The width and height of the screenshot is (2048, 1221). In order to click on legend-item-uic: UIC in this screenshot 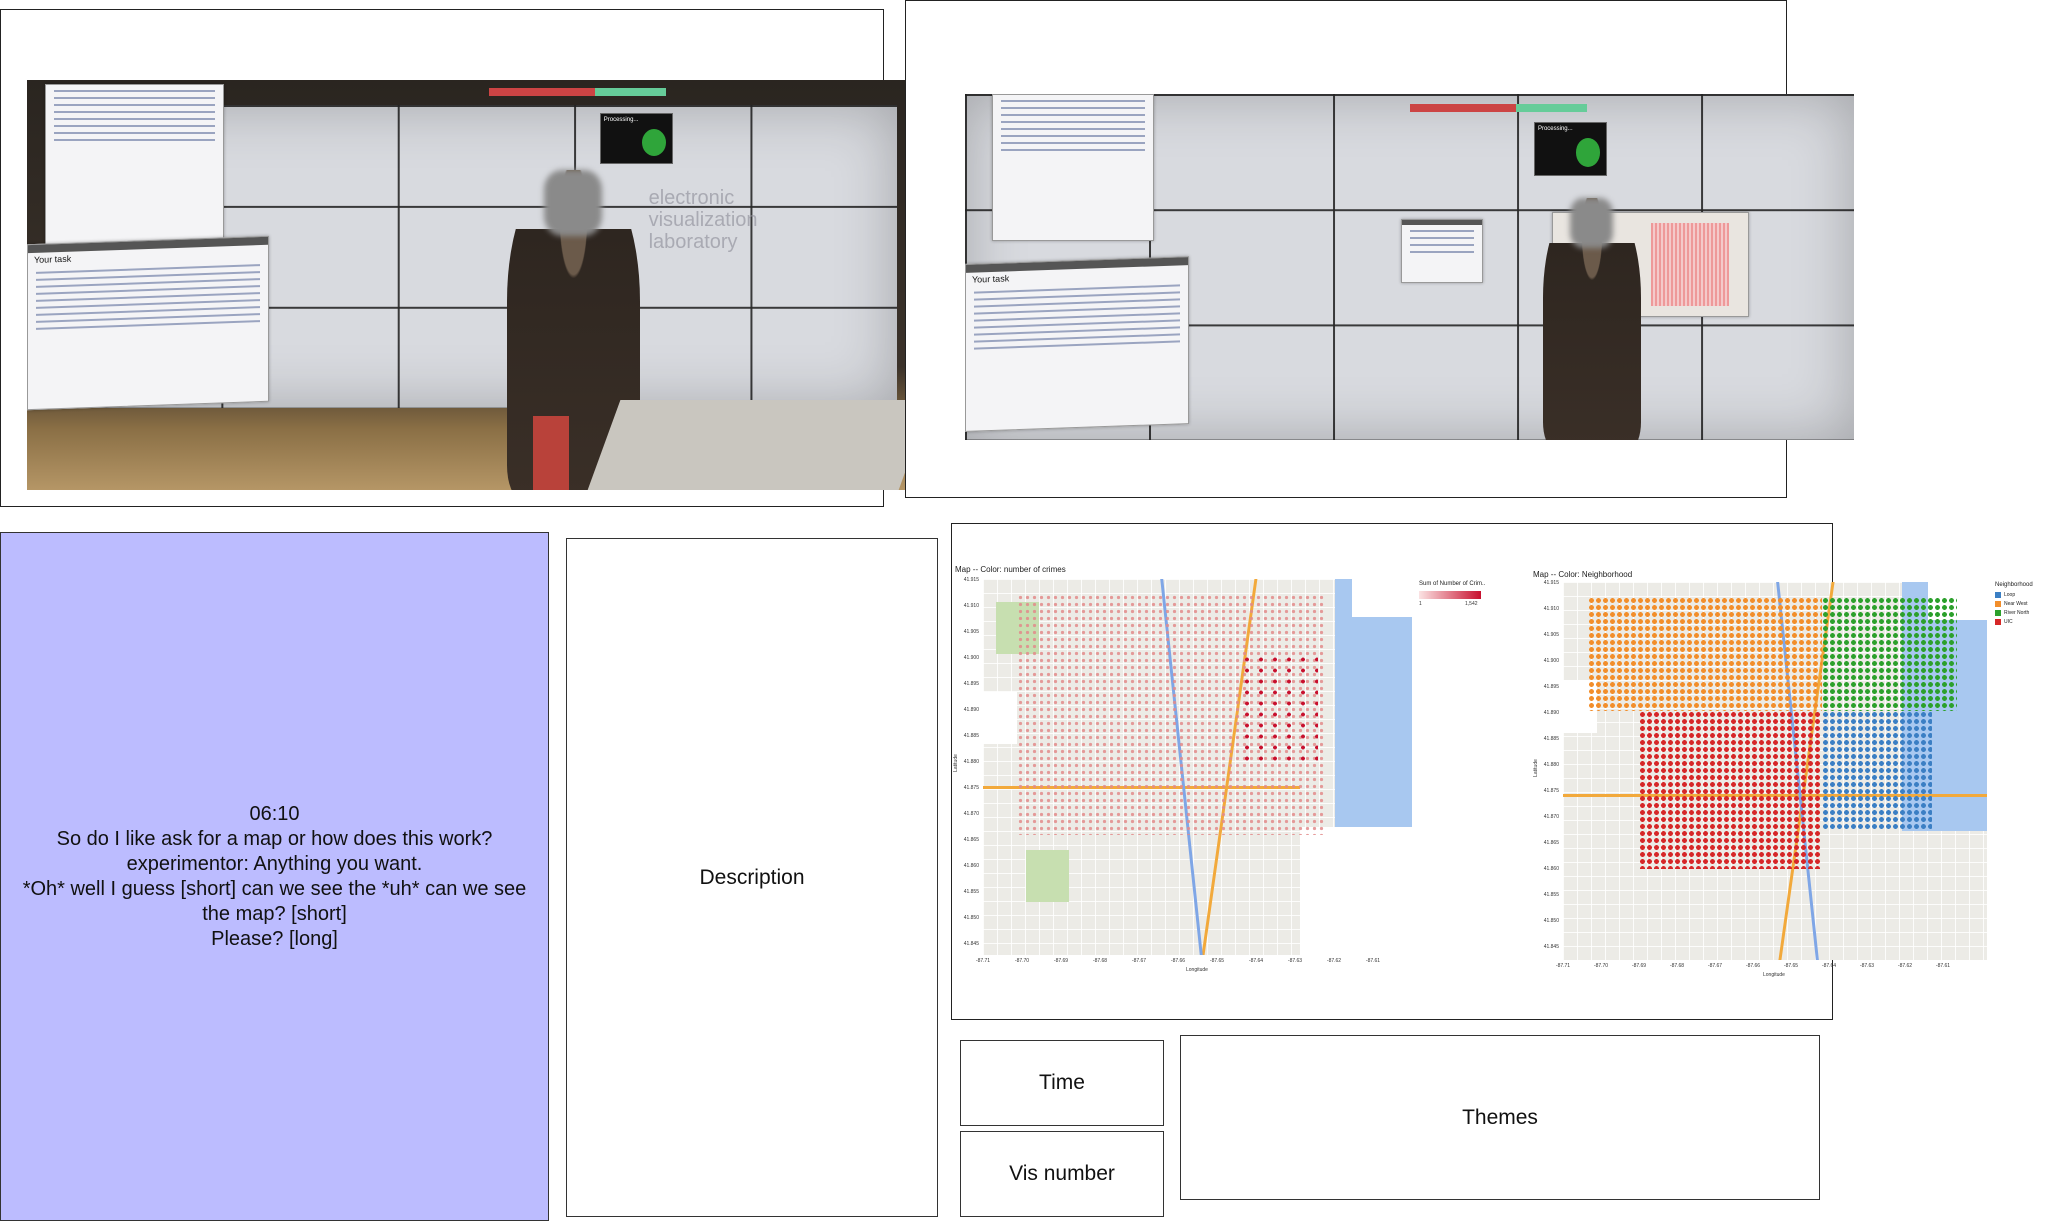, I will do `click(2004, 622)`.